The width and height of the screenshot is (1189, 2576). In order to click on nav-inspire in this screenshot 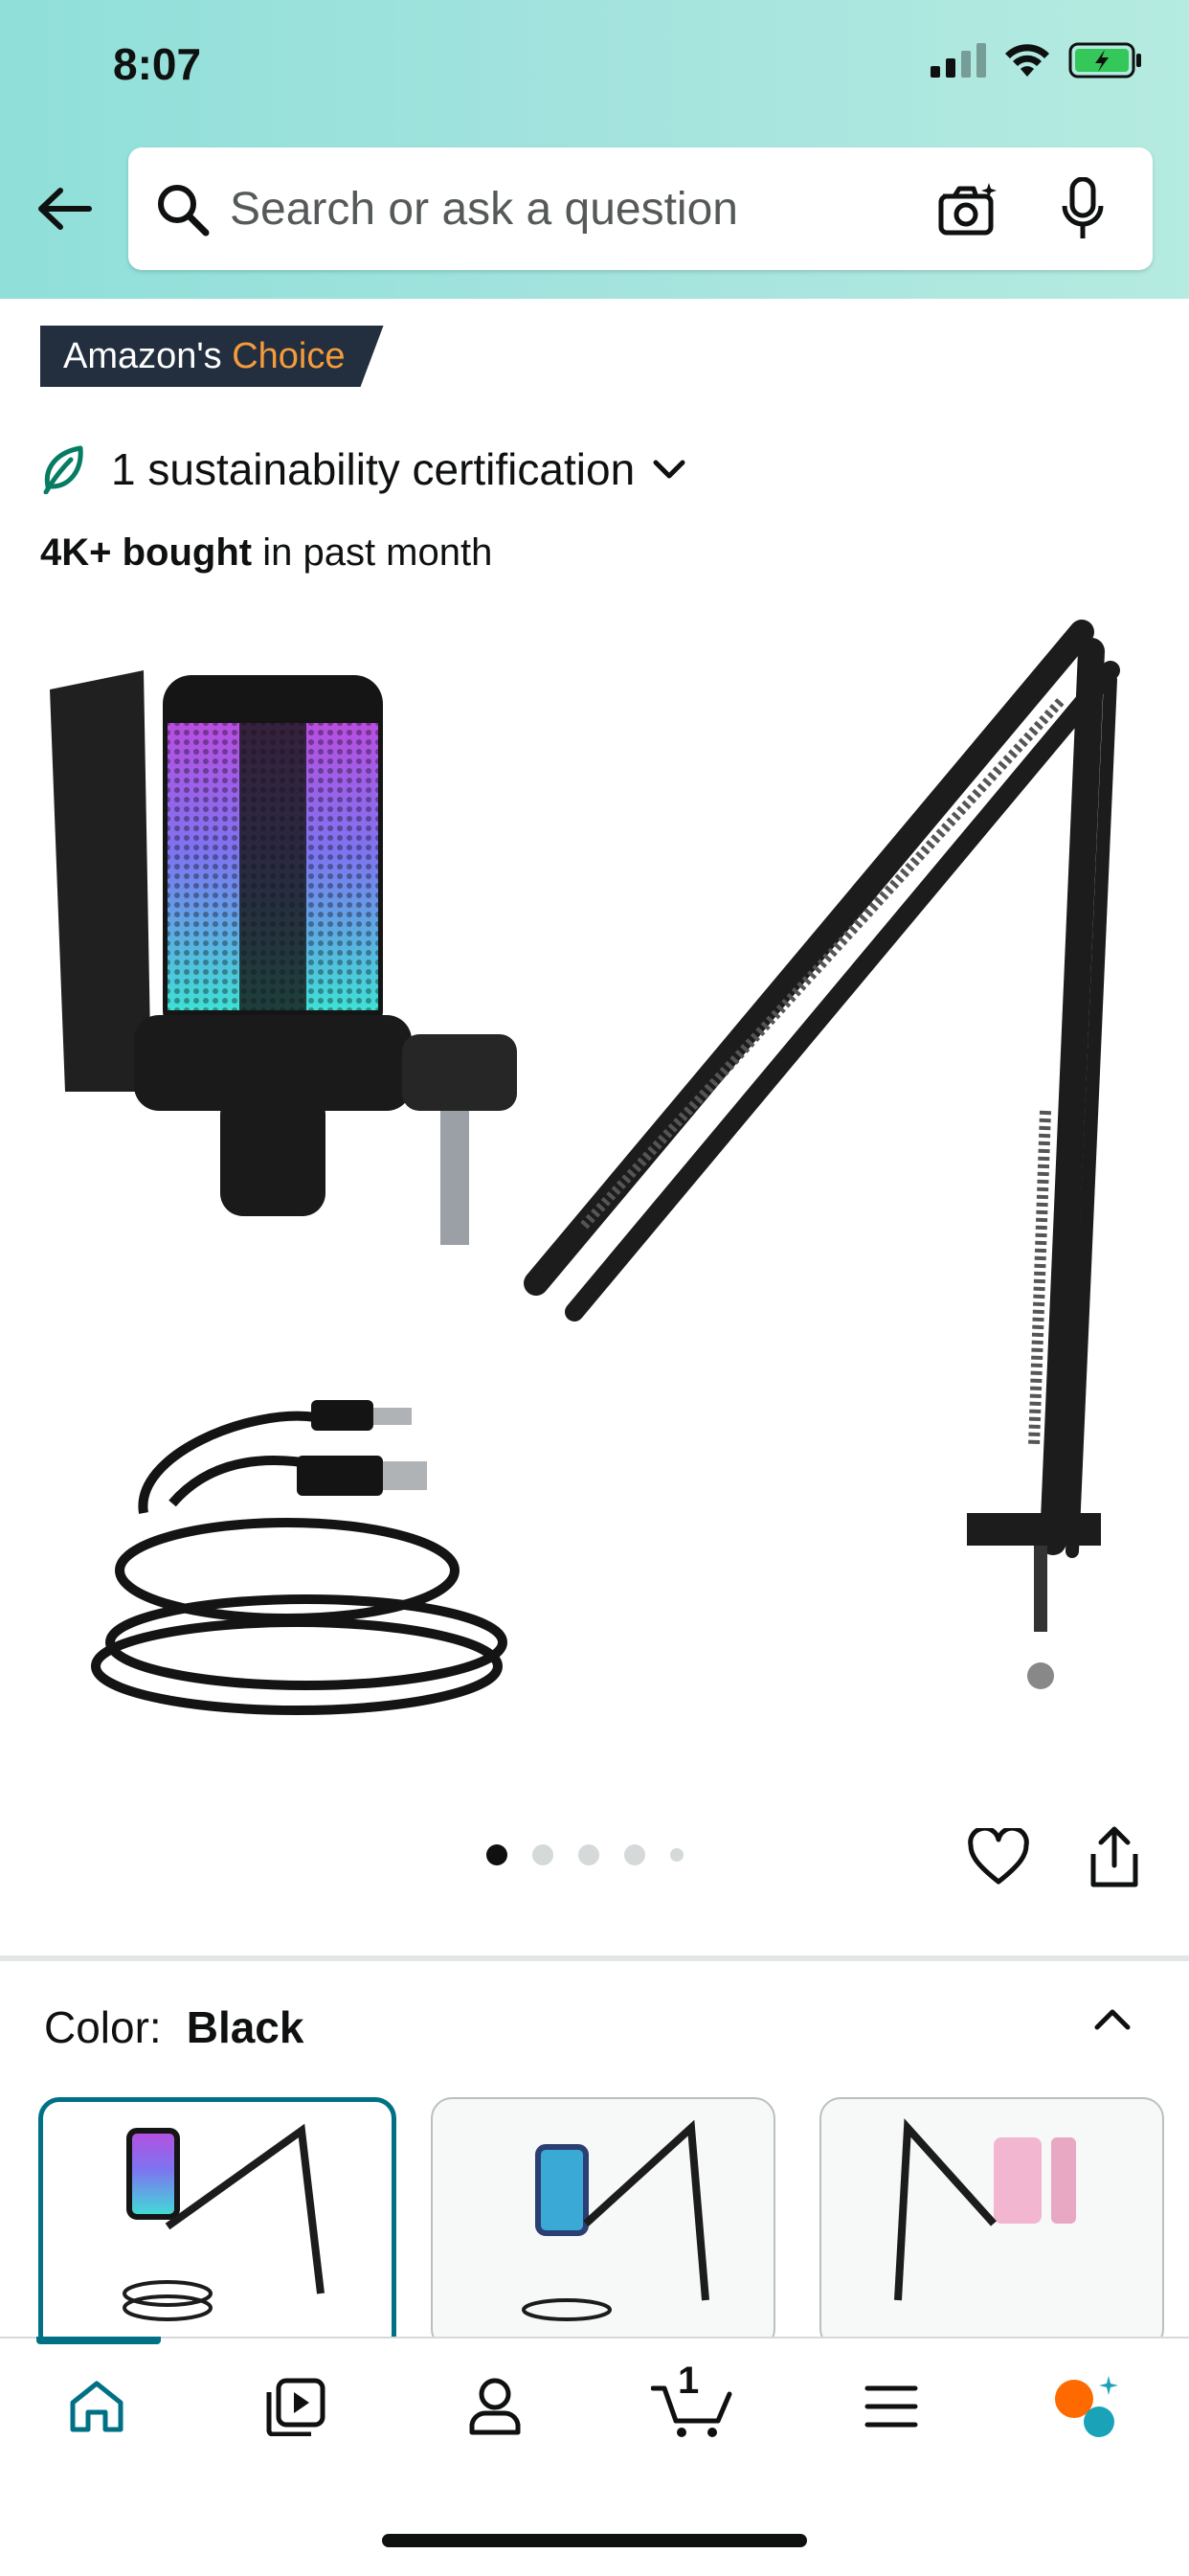, I will do `click(296, 2406)`.